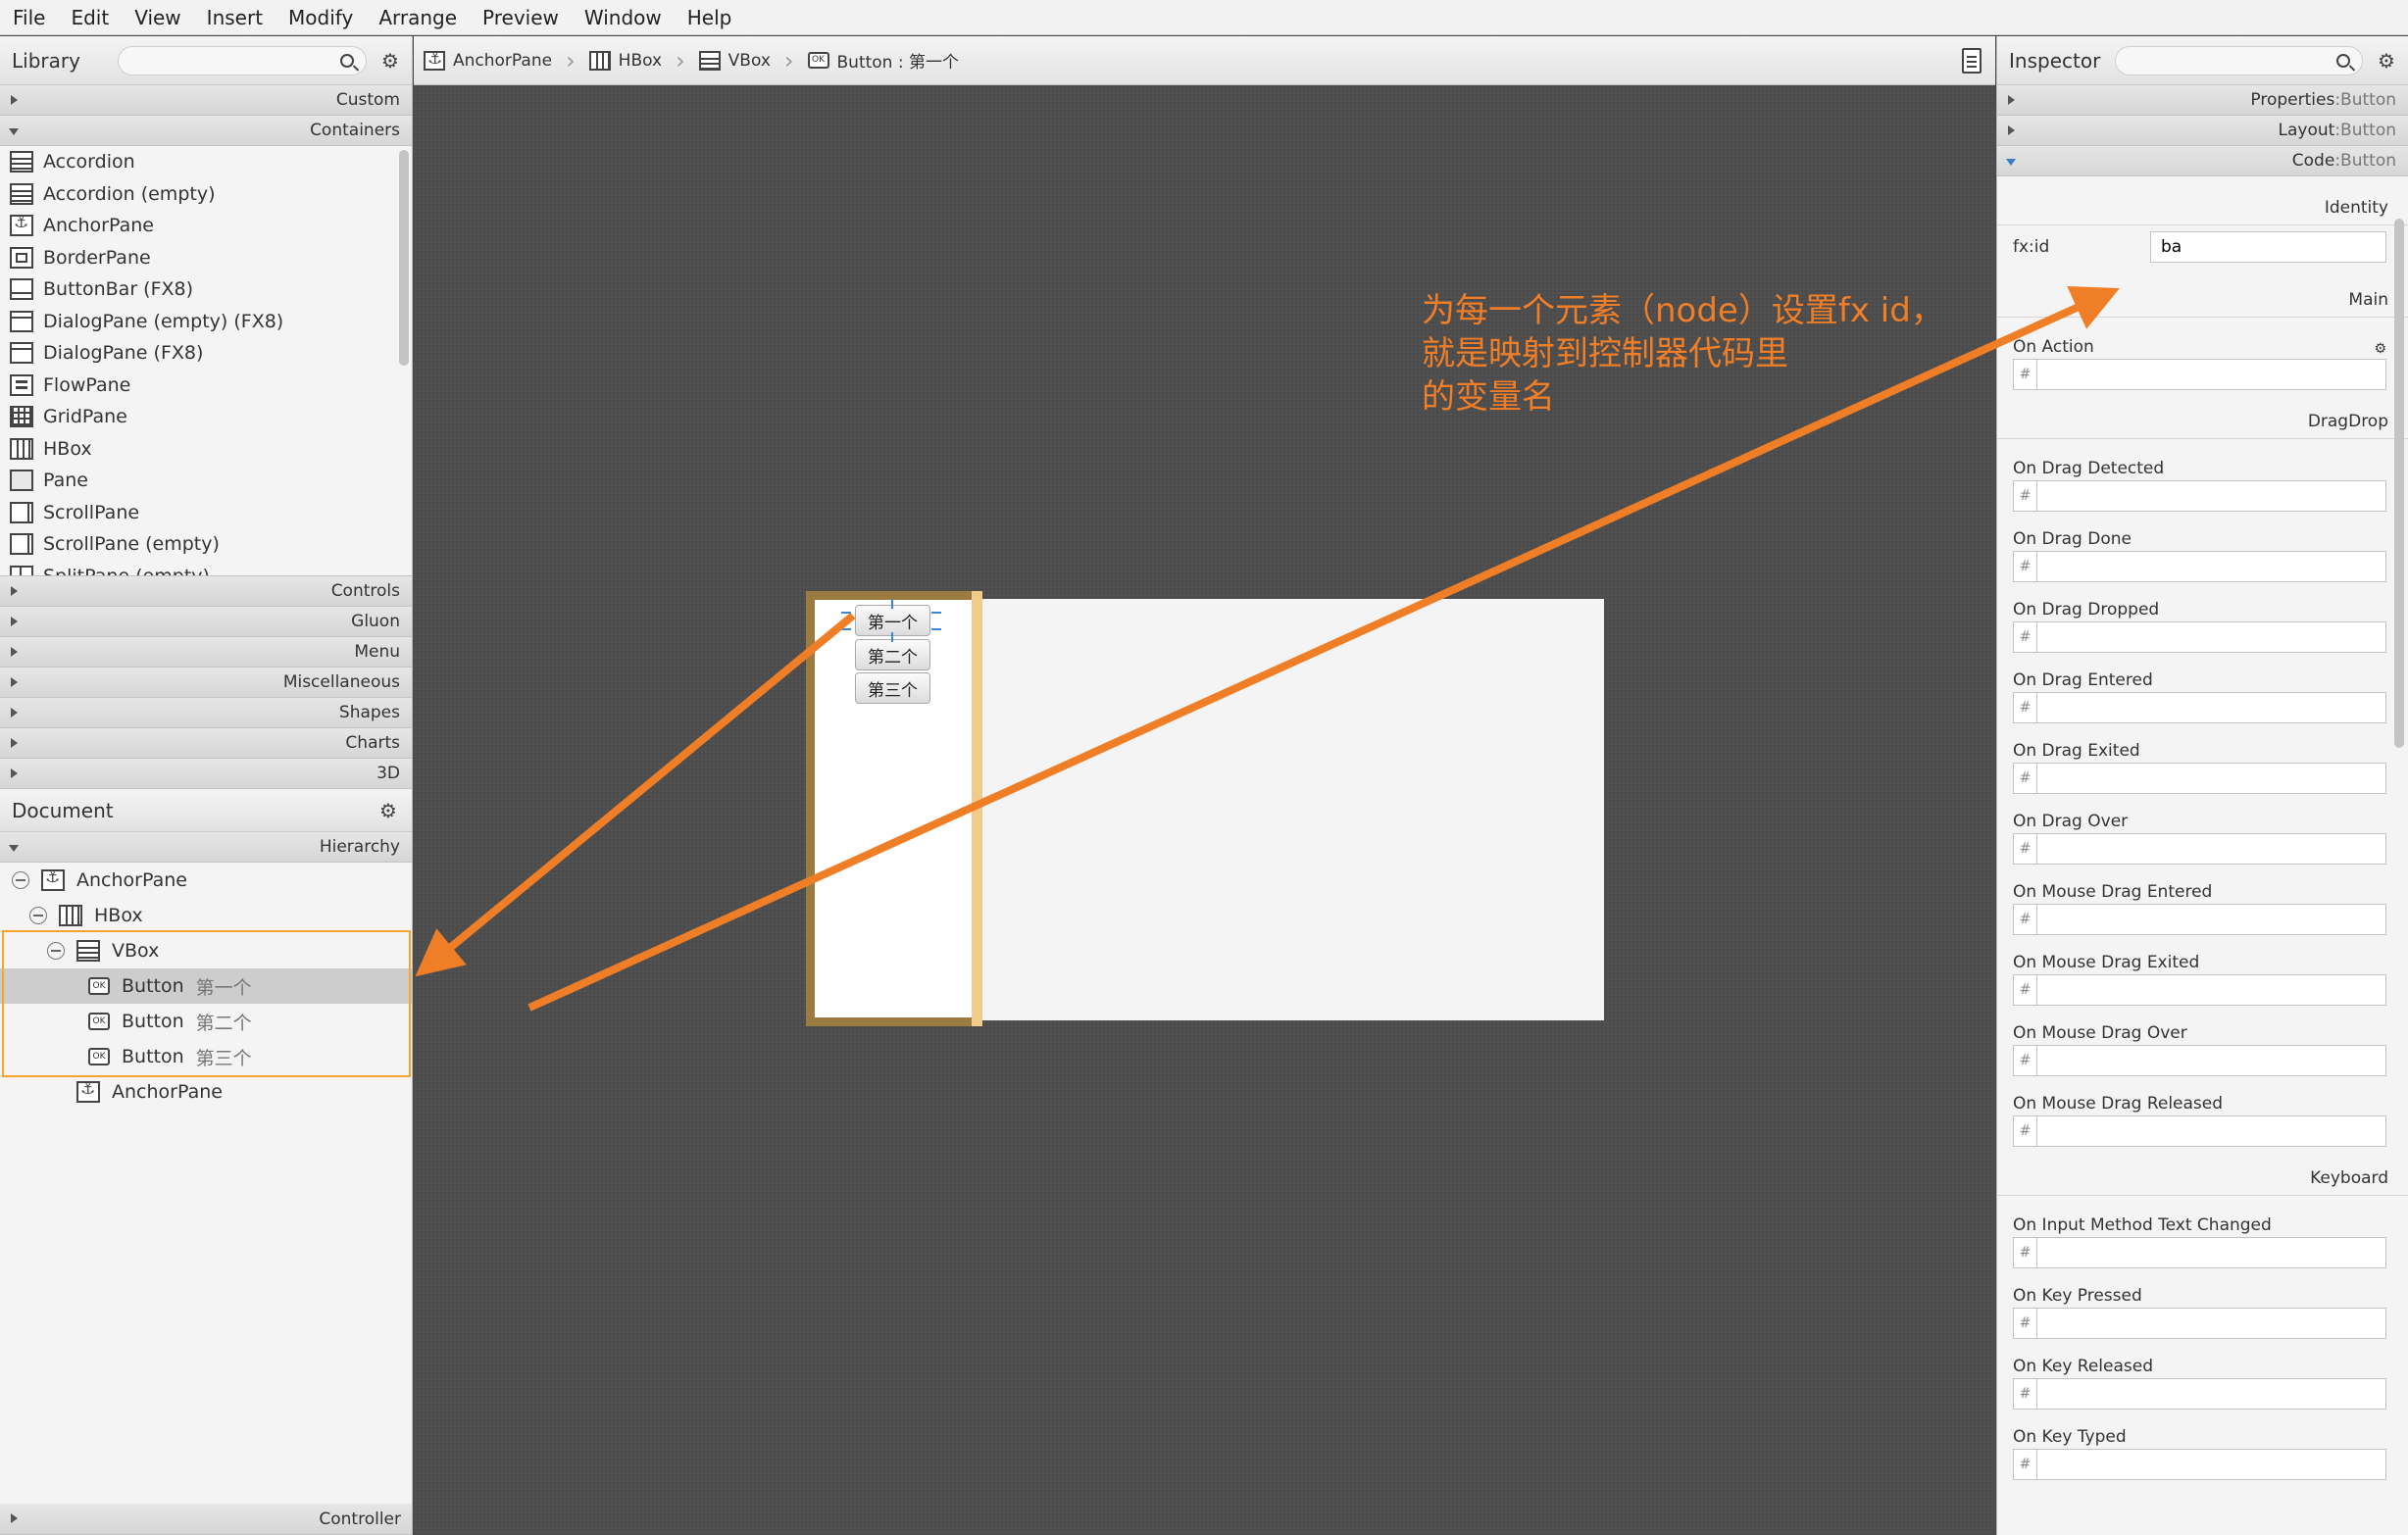 This screenshot has height=1535, width=2408. What do you see at coordinates (521, 17) in the screenshot?
I see `menu-preview: Preview` at bounding box center [521, 17].